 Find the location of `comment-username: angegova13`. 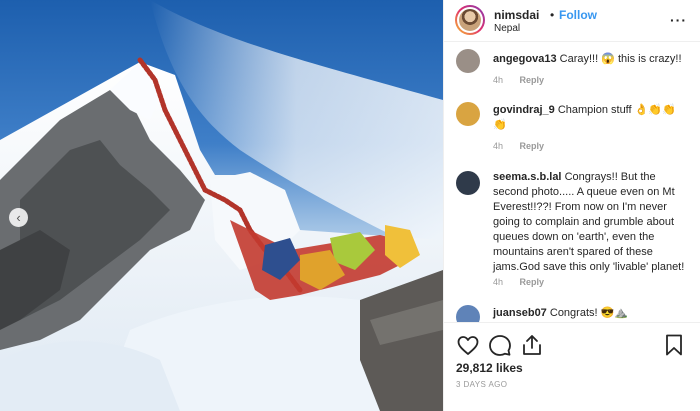

comment-username: angegova13 is located at coordinates (525, 59).